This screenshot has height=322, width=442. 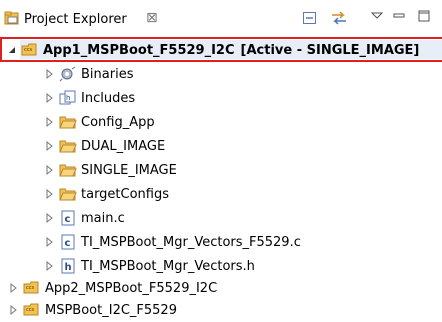 I want to click on tree-item-label: targetConfigs, so click(x=125, y=194).